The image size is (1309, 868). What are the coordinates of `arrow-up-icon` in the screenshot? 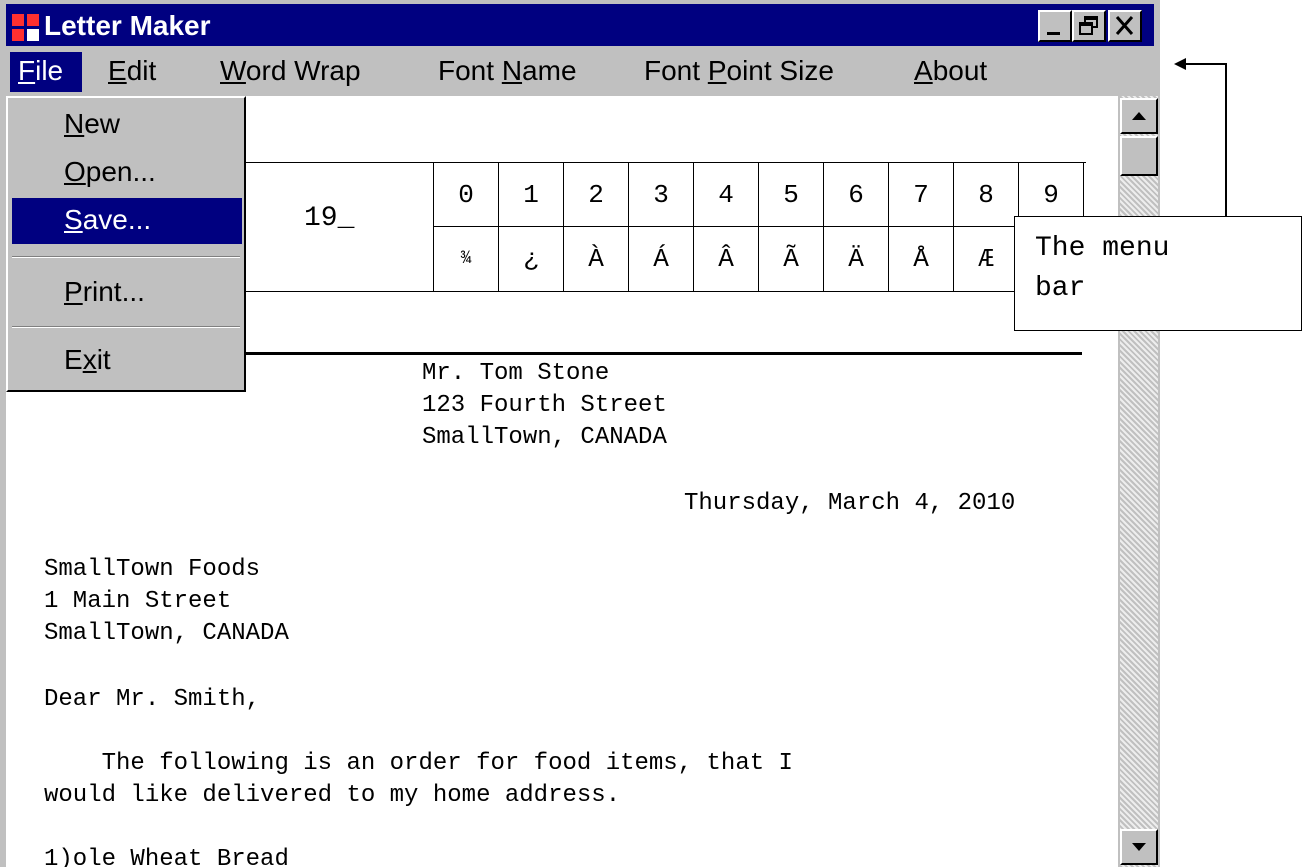 It's located at (1139, 116).